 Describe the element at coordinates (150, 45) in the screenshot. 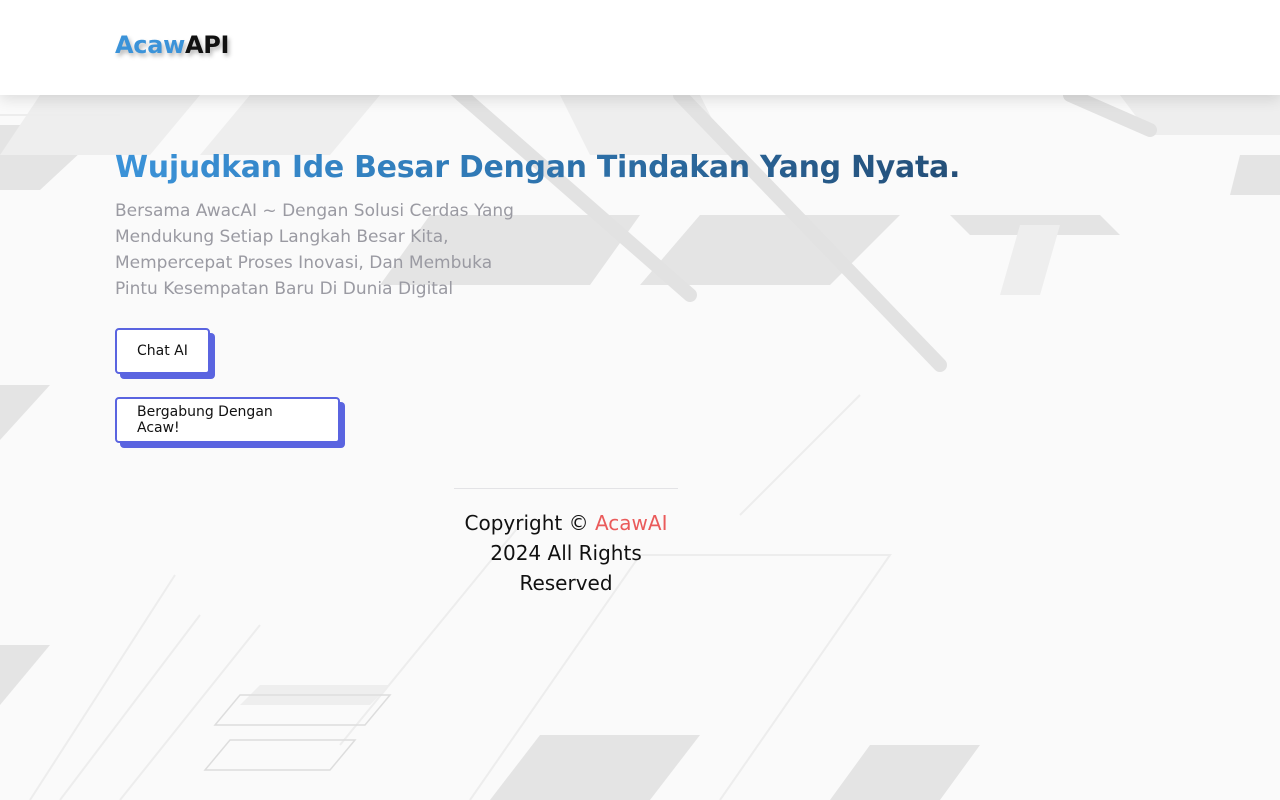

I see `logo-accent-text: Acaw` at that location.